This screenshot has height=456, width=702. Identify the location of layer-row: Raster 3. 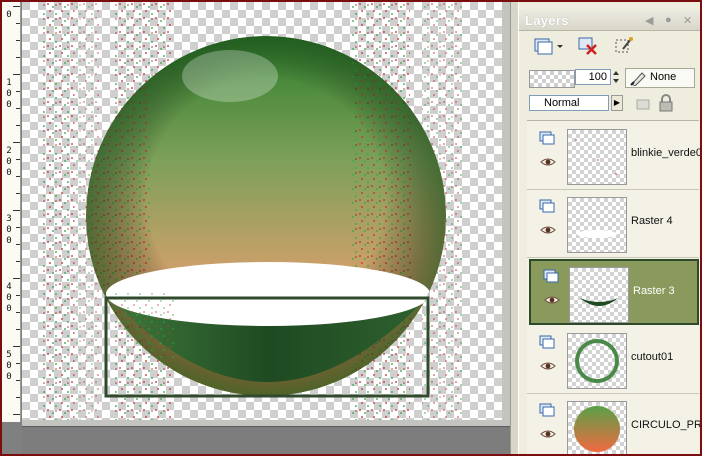
(614, 292).